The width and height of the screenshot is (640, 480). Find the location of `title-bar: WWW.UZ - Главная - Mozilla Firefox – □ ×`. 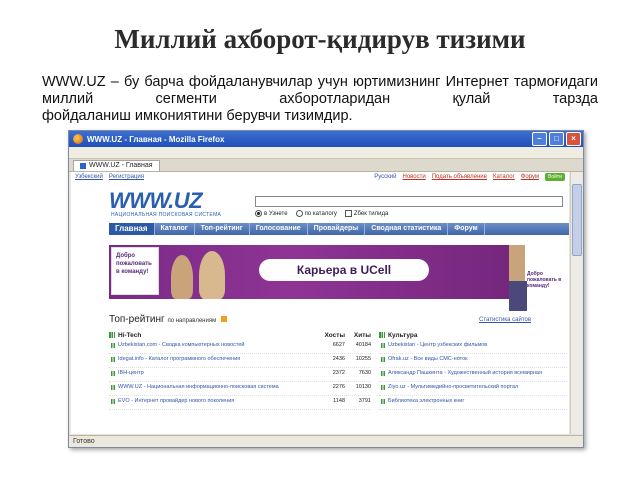

title-bar: WWW.UZ - Главная - Mozilla Firefox – □ × is located at coordinates (326, 139).